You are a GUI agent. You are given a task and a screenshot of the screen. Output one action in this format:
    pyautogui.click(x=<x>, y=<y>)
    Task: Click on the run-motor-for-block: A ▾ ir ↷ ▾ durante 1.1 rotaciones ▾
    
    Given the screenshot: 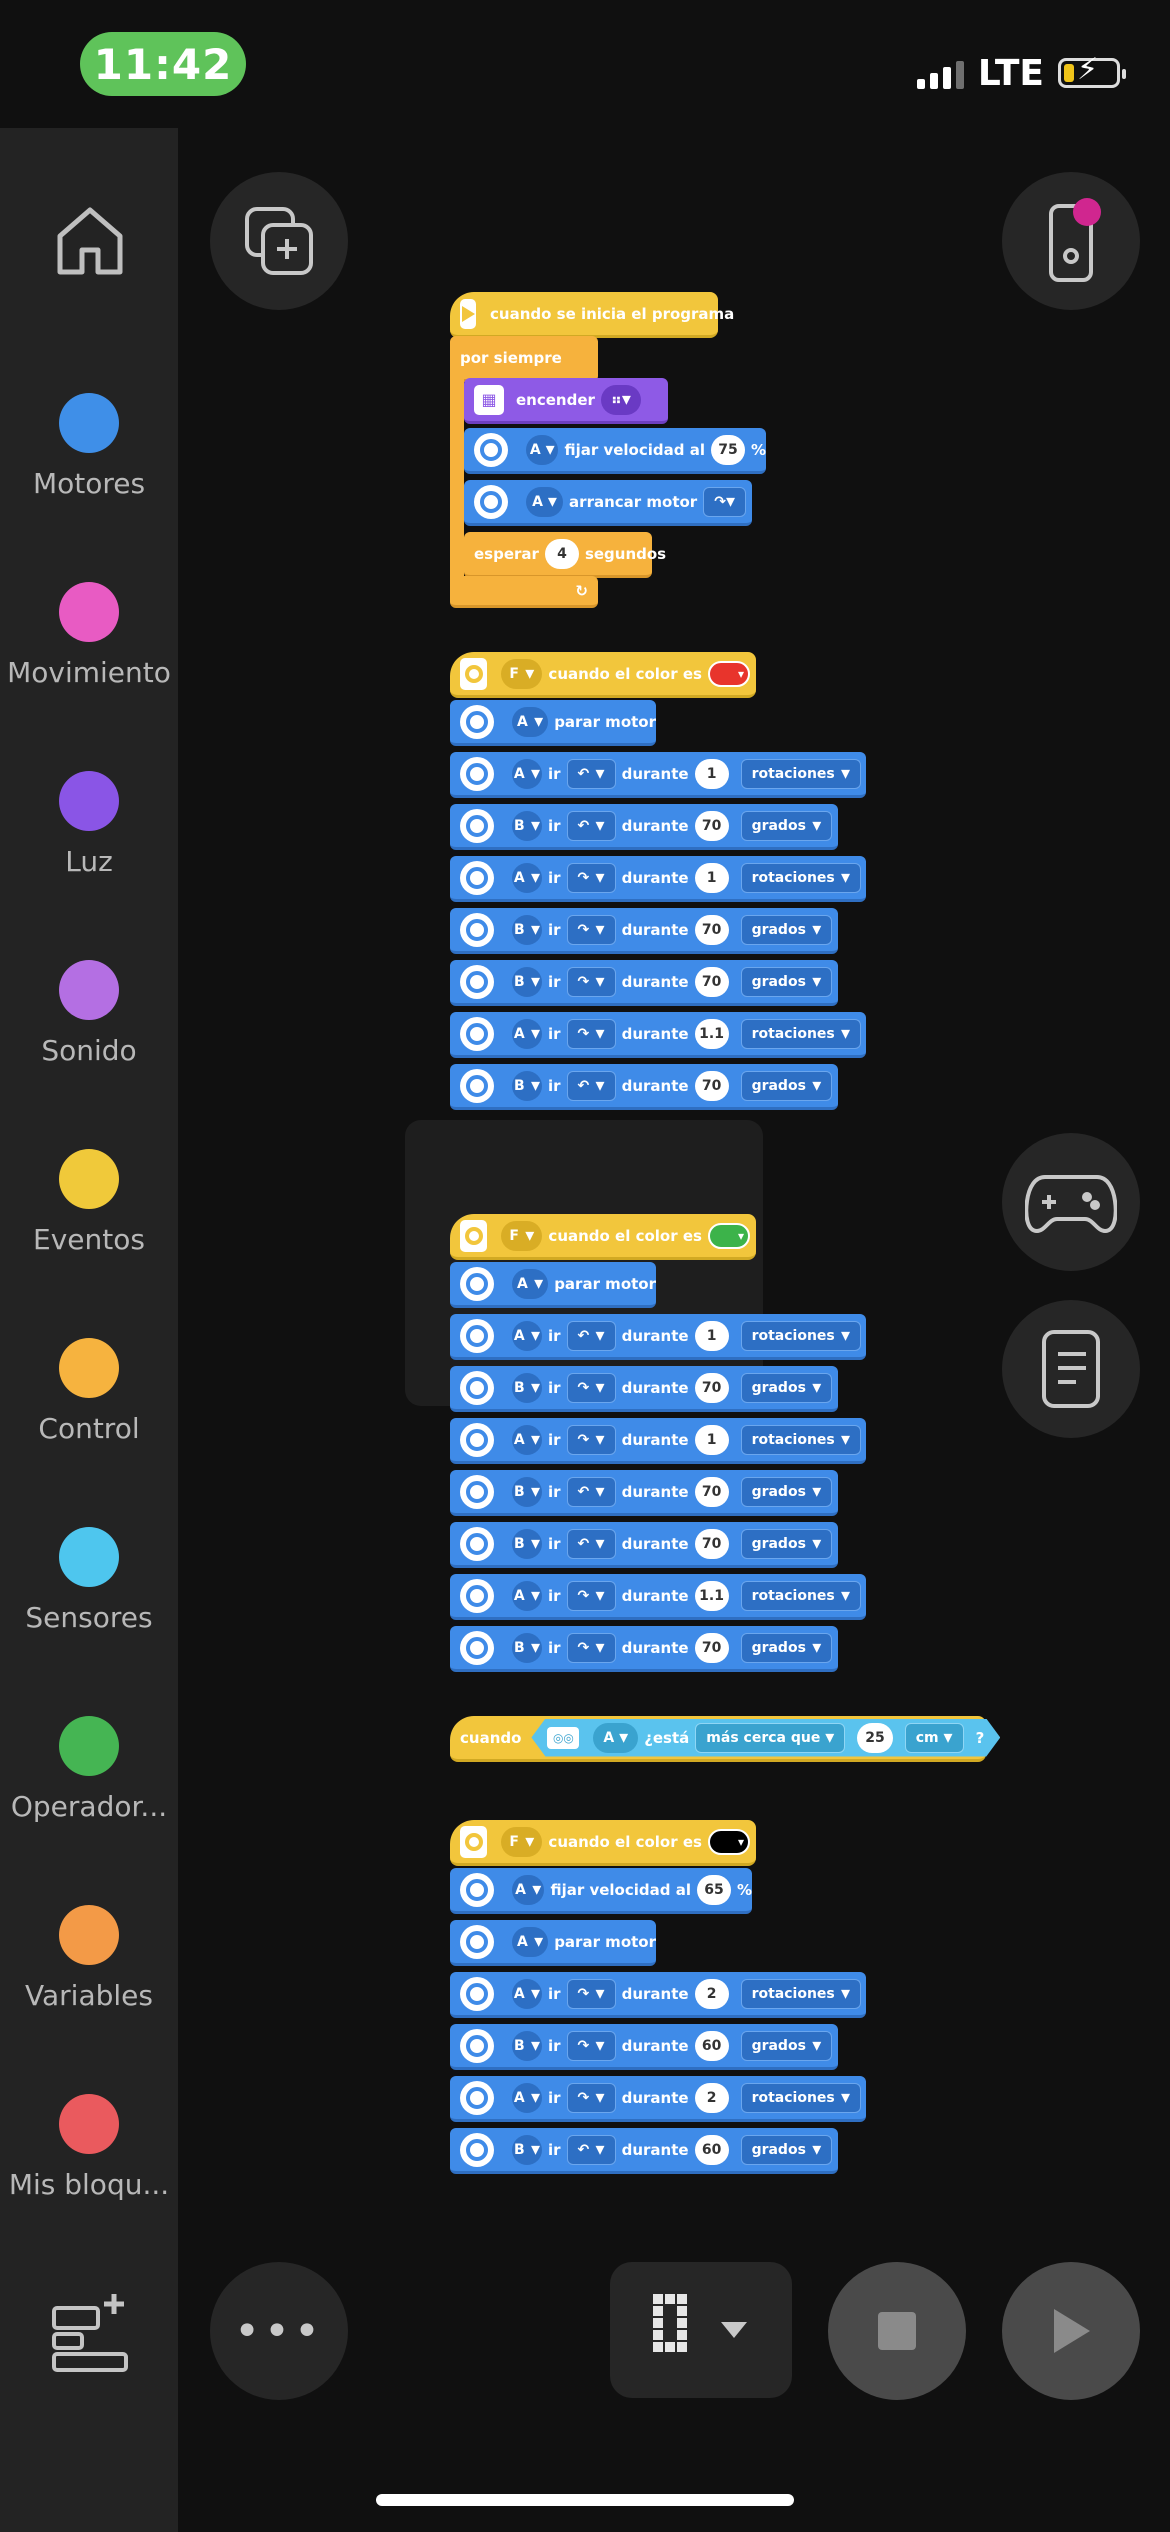 What is the action you would take?
    pyautogui.click(x=658, y=1035)
    